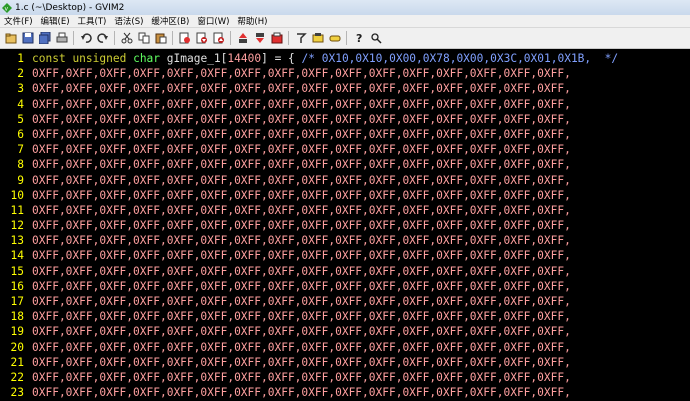  I want to click on make-icon, so click(300, 38).